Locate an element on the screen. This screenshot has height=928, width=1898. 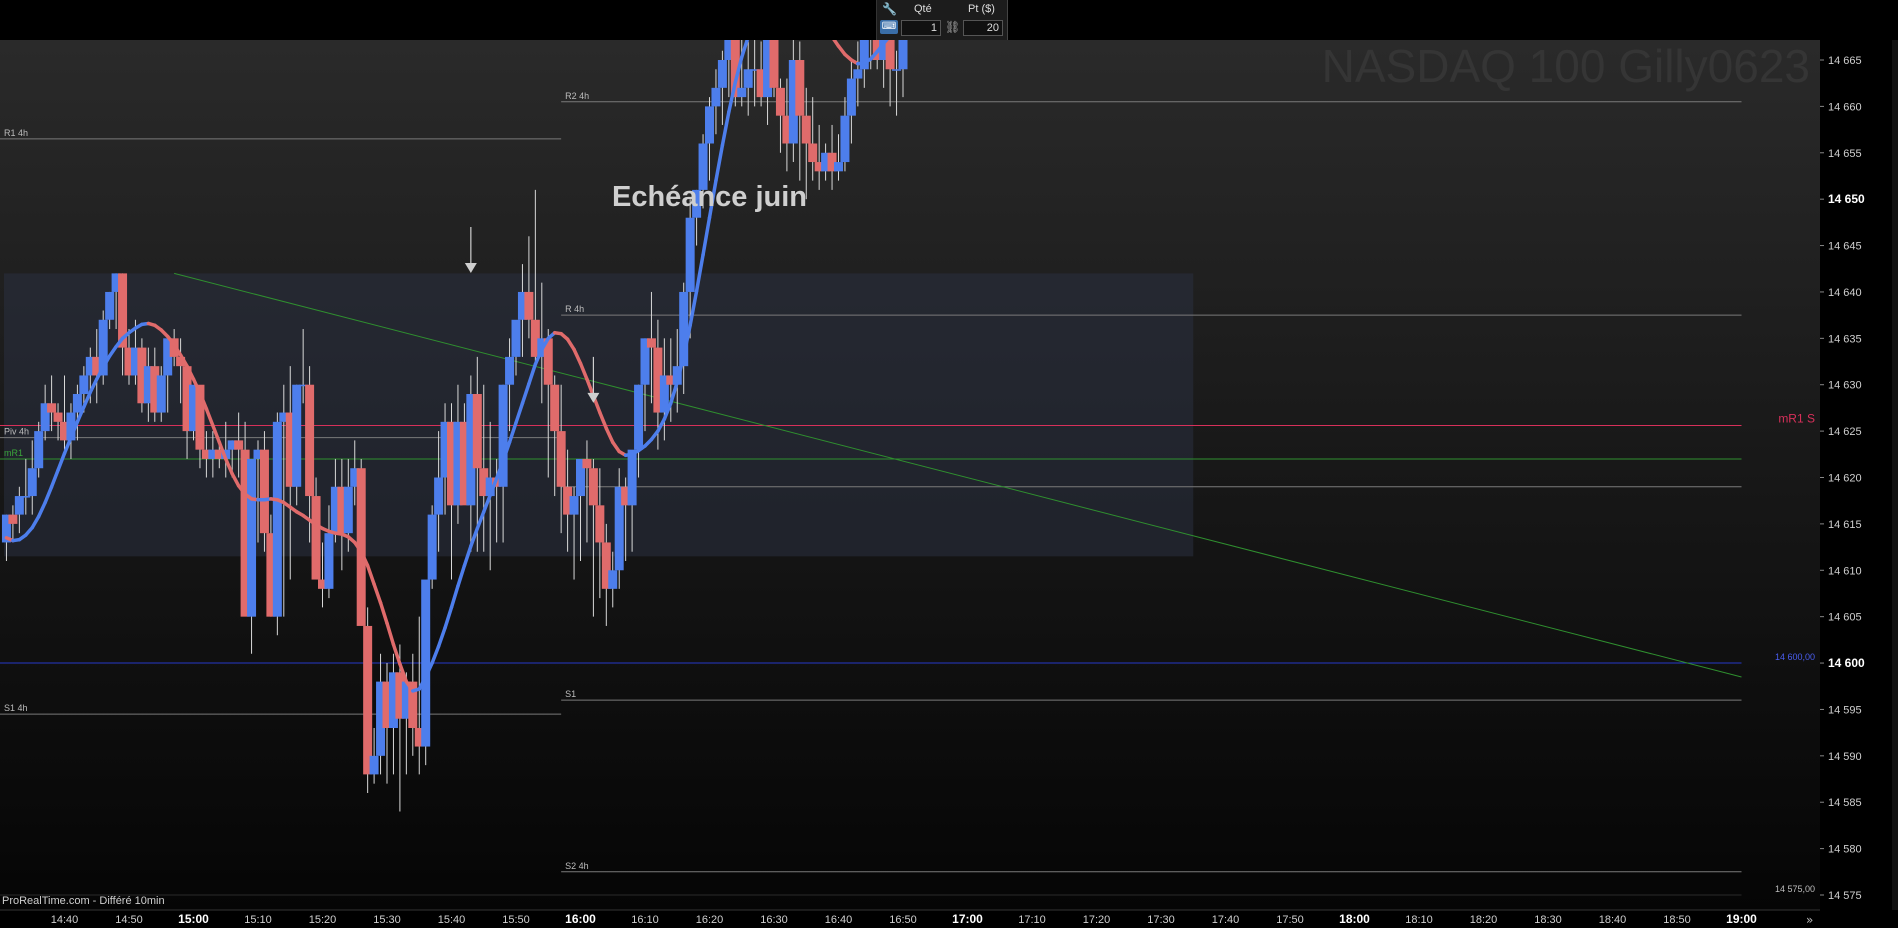
x-tick-label-4: 15:20 is located at coordinates (323, 920).